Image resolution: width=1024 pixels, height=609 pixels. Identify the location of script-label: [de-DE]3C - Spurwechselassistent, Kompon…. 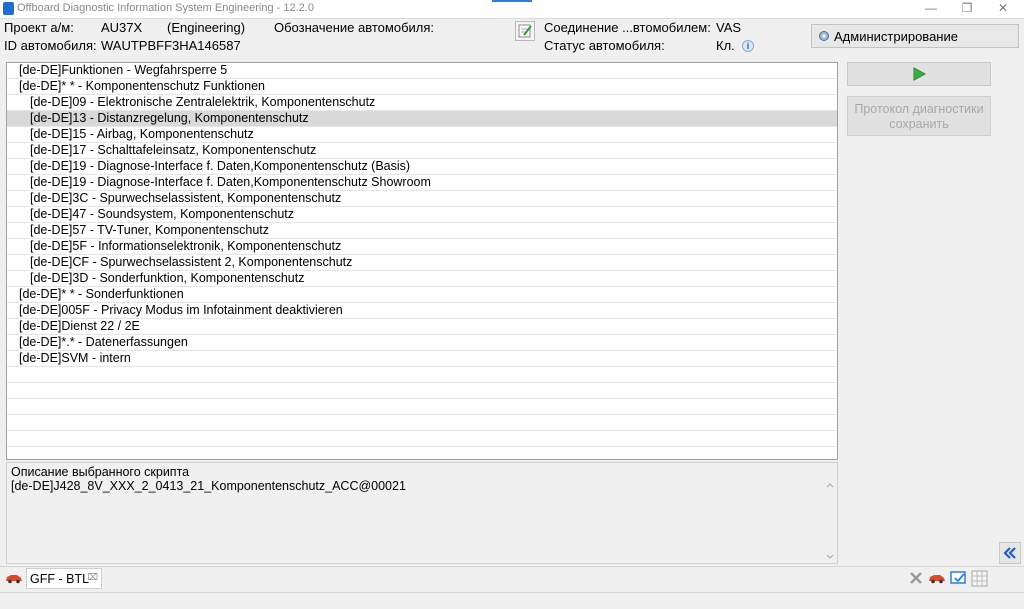
(186, 198).